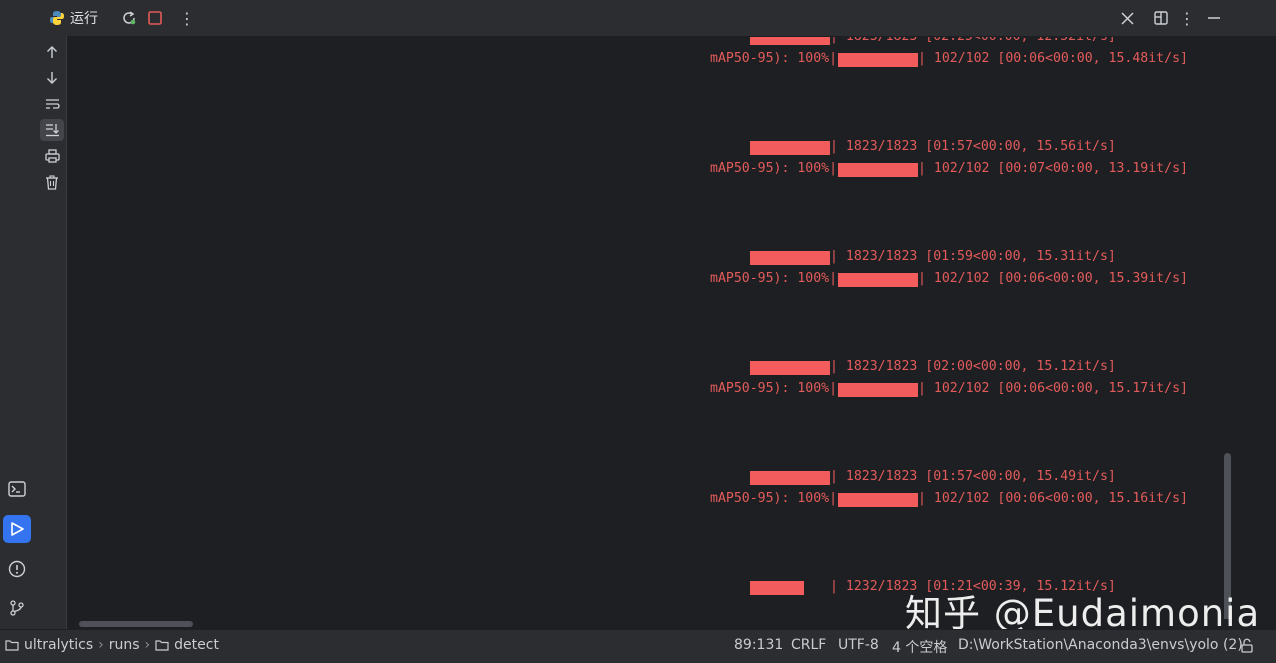  What do you see at coordinates (1127, 18) in the screenshot?
I see `close-tab-icon` at bounding box center [1127, 18].